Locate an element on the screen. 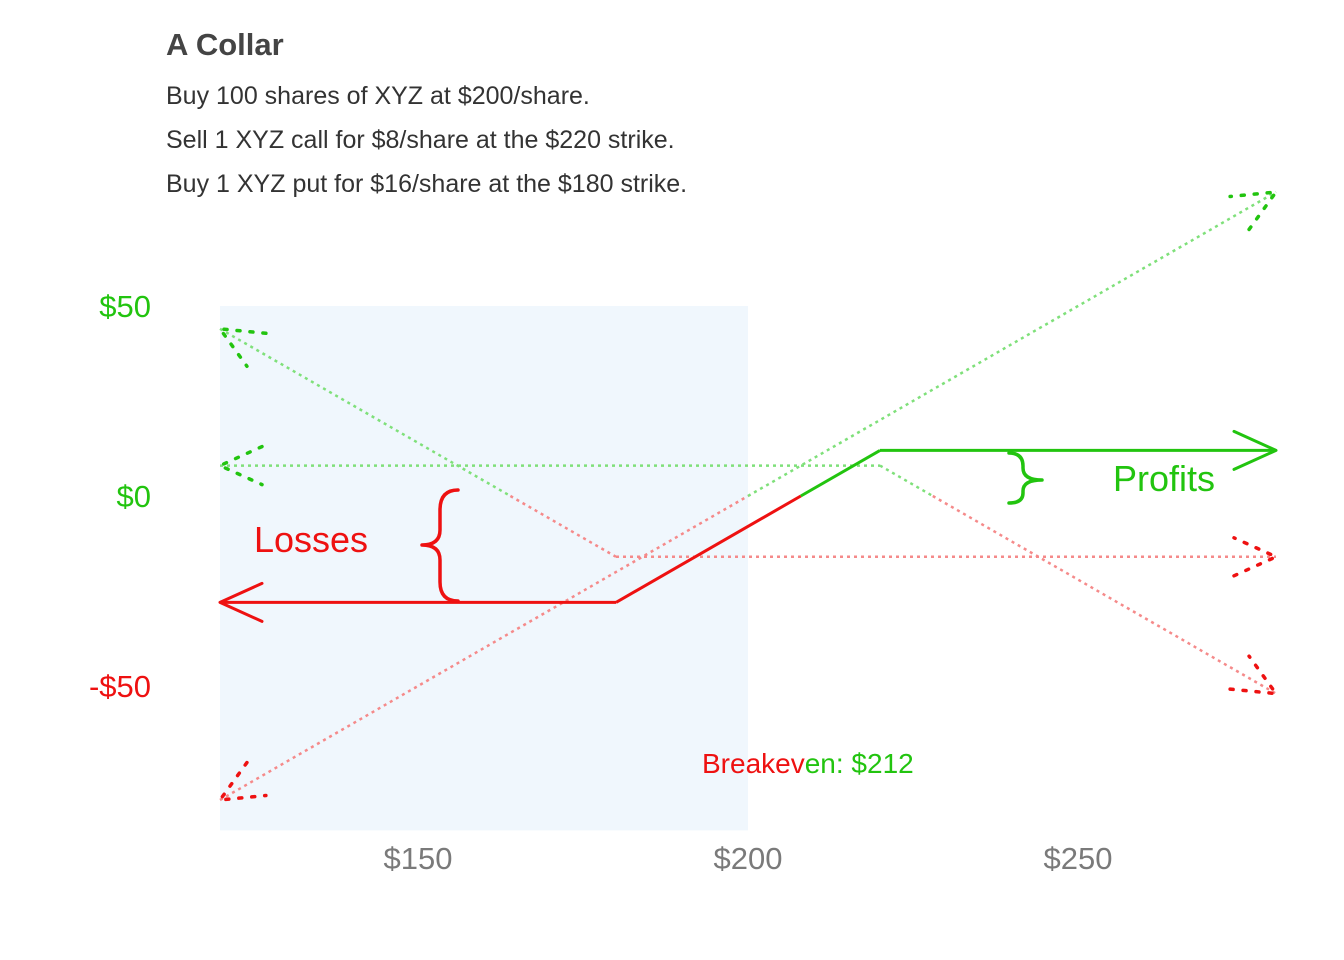 Image resolution: width=1344 pixels, height=960 pixels. x-tick-label: $200 is located at coordinates (748, 858).